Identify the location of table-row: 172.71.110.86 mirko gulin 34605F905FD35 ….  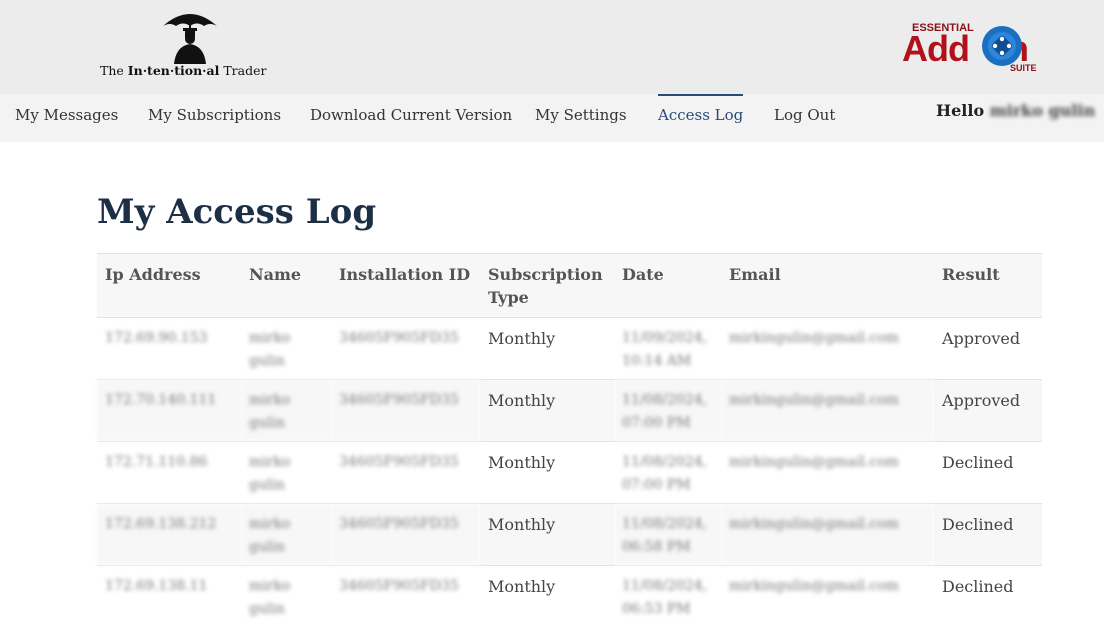
(569, 472).